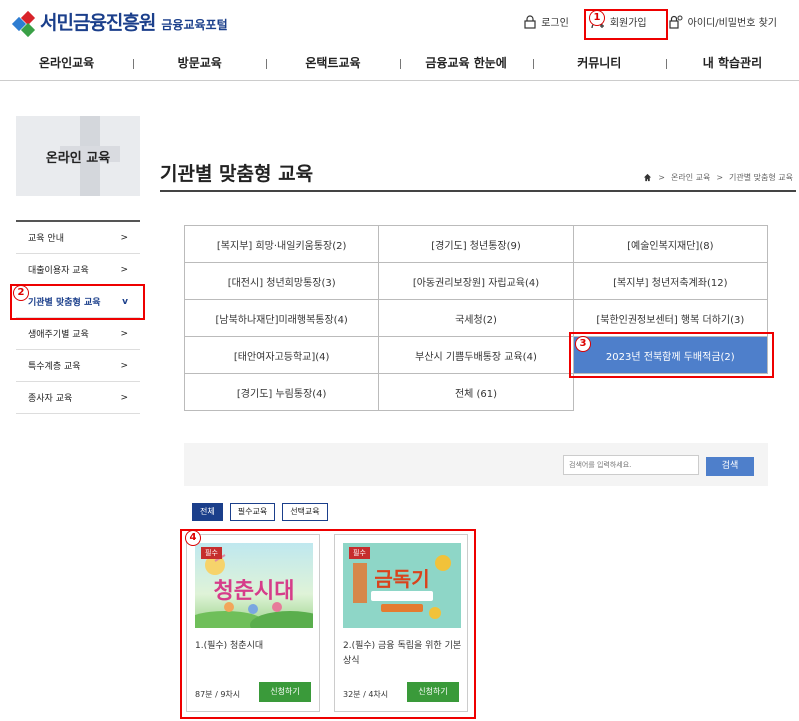 Image resolution: width=799 pixels, height=721 pixels. Describe the element at coordinates (332, 64) in the screenshot. I see `gnb-ontact-education: 온택트교육` at that location.